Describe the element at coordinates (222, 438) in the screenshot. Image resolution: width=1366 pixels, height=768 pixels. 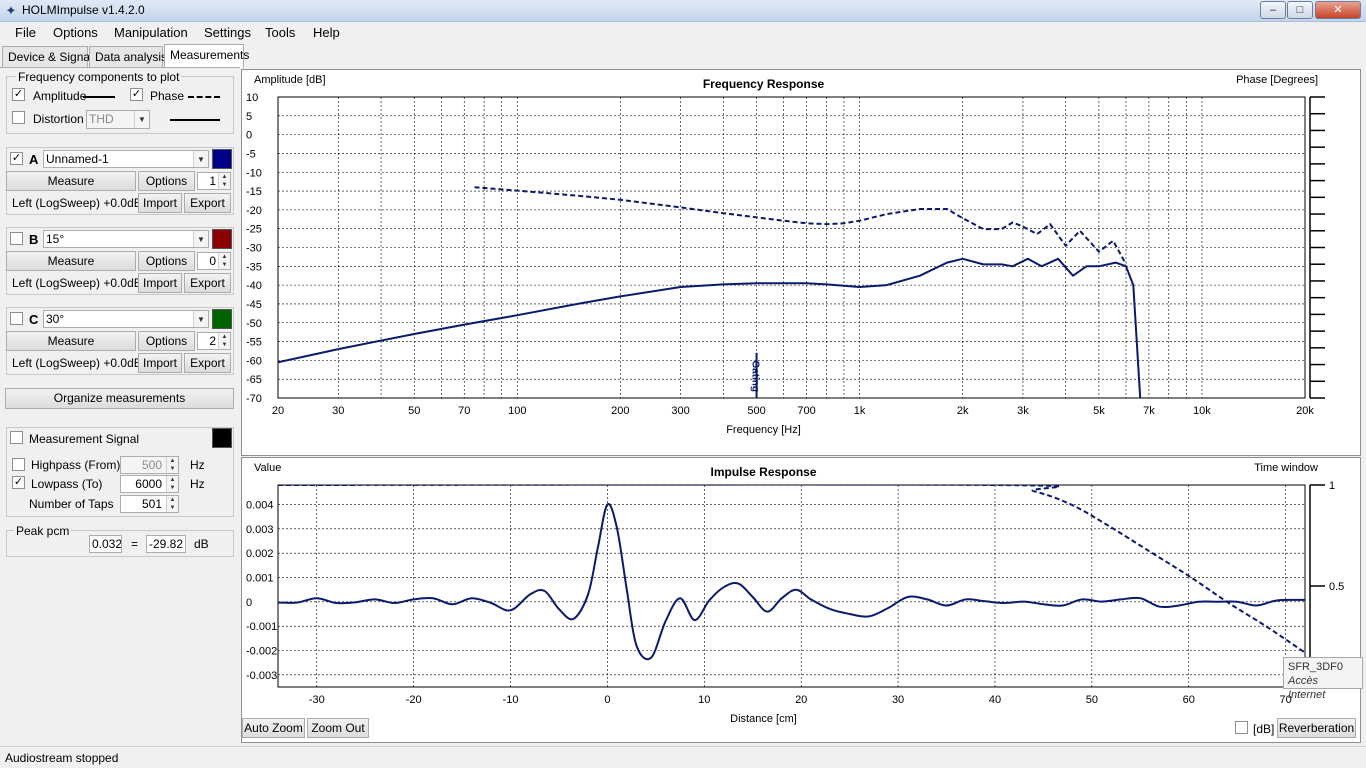
I see `measurement-signal-color` at that location.